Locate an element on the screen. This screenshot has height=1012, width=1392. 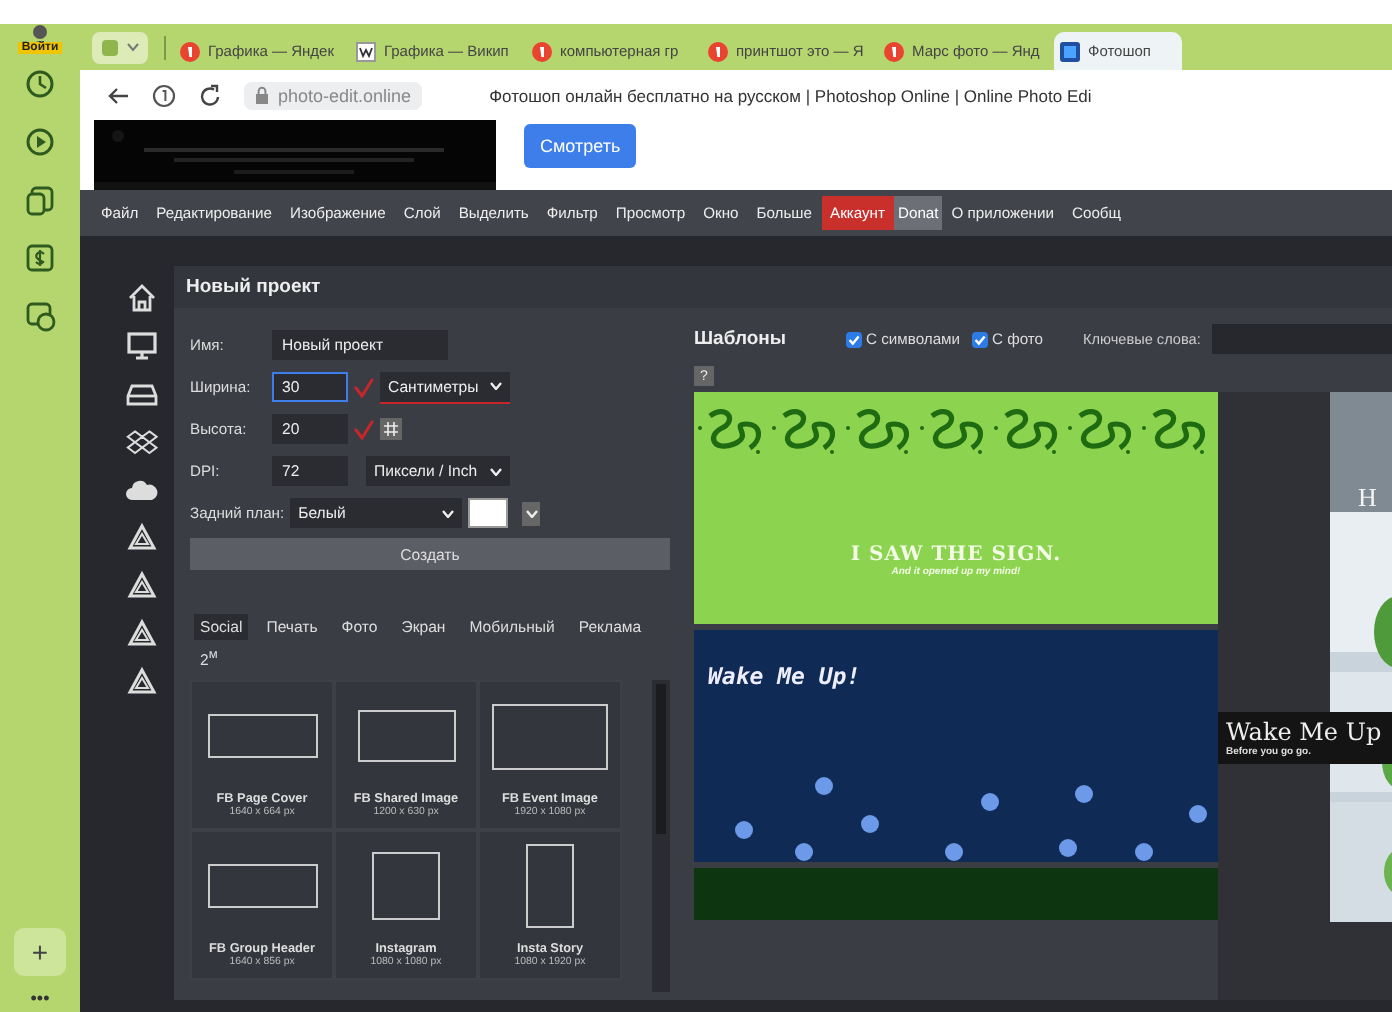
swatch-dropdown is located at coordinates (531, 513).